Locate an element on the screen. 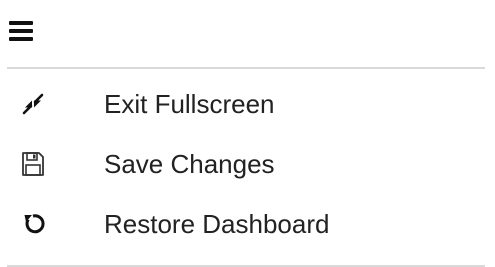 The height and width of the screenshot is (267, 495). menu-item-label: Save Changes is located at coordinates (189, 164).